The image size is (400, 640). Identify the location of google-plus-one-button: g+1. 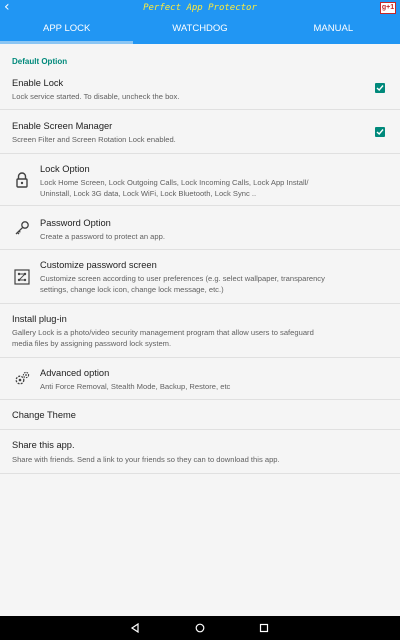
(388, 8).